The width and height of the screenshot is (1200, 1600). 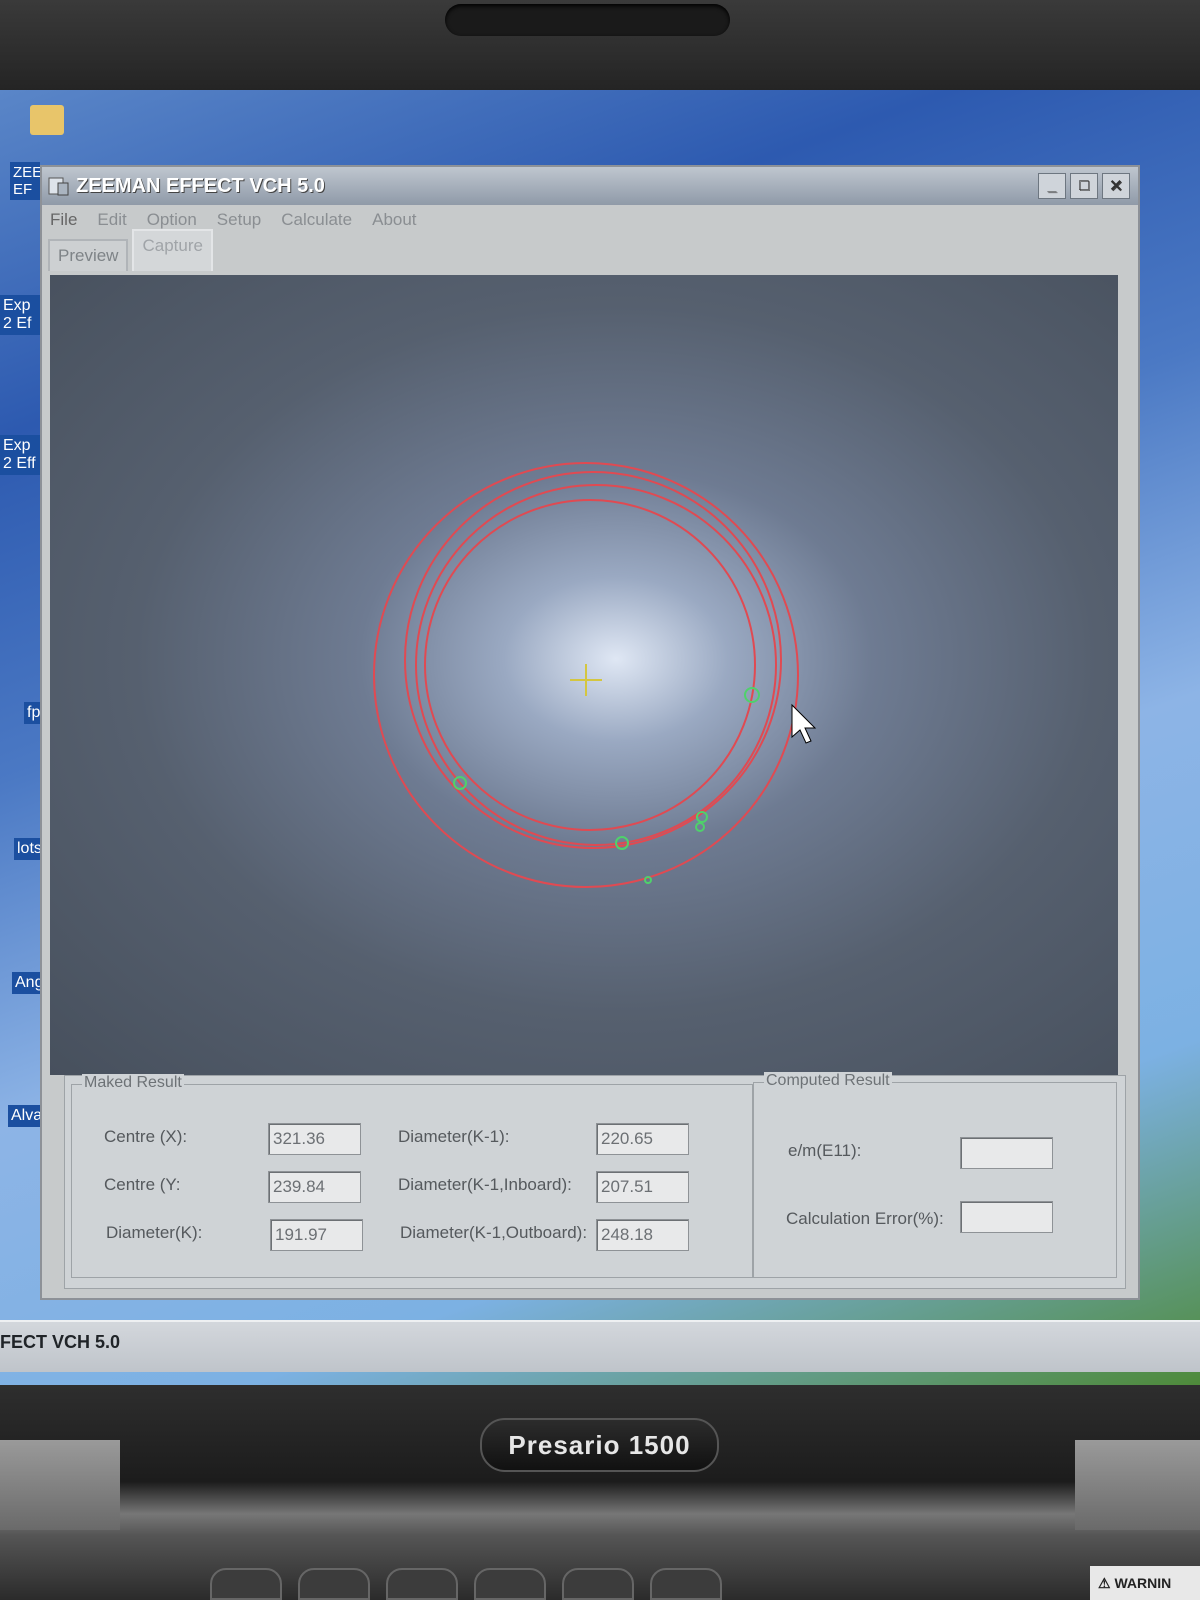 What do you see at coordinates (865, 1218) in the screenshot?
I see `calculation-error-label: Calculation Error(%):` at bounding box center [865, 1218].